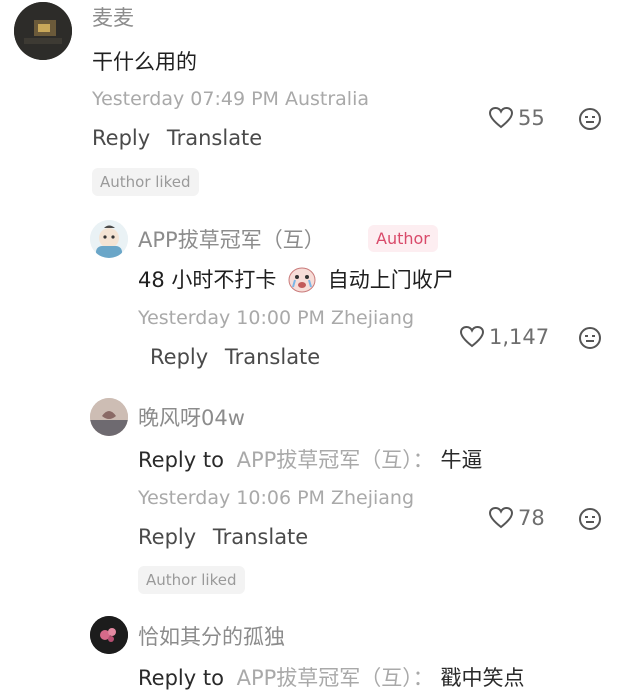 The height and width of the screenshot is (694, 639). Describe the element at coordinates (461, 460) in the screenshot. I see `comment-body: 牛逼` at that location.